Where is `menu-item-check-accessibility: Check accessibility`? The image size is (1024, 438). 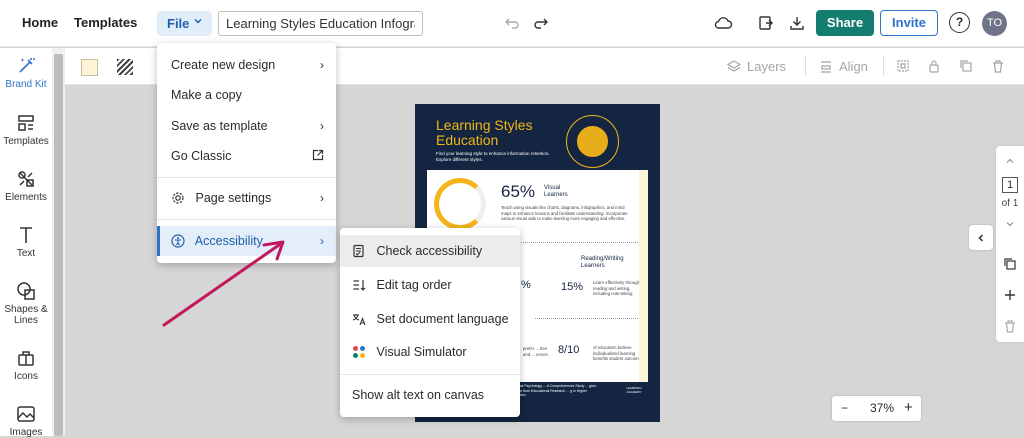
menu-item-check-accessibility: Check accessibility is located at coordinates (430, 251).